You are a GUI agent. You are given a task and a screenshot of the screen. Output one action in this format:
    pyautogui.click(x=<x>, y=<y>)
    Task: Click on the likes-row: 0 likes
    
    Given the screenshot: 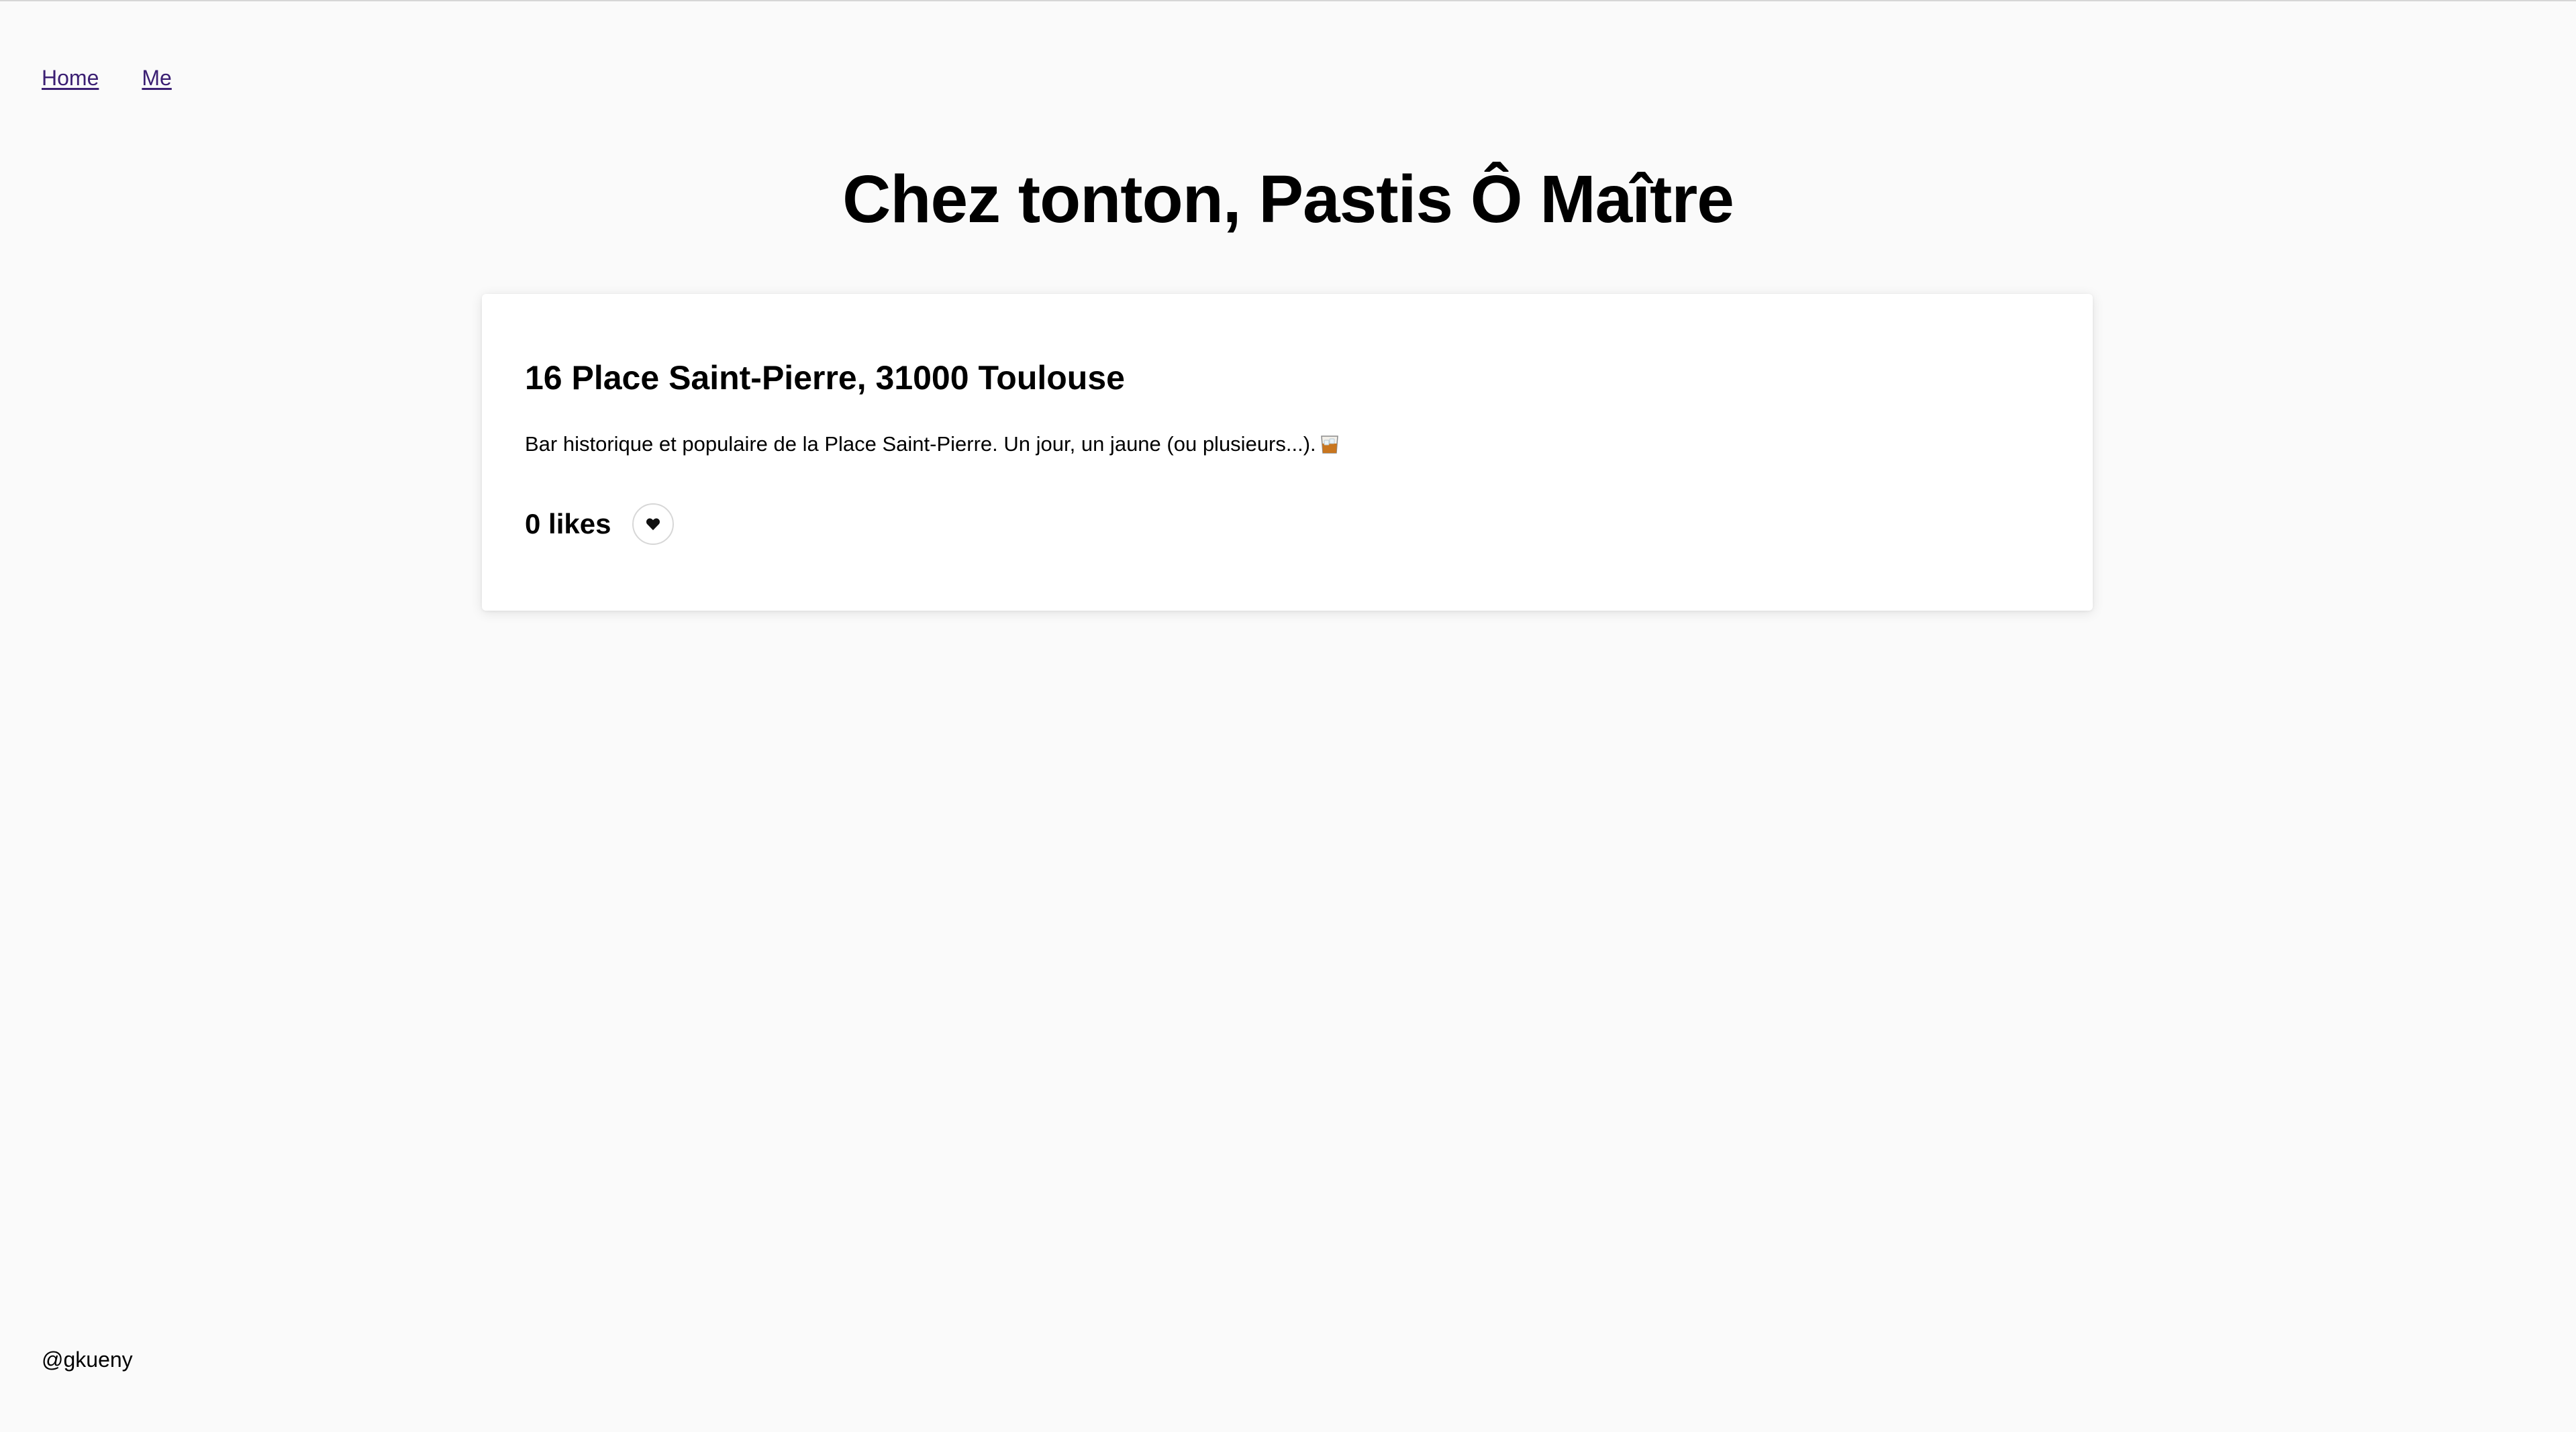 What is the action you would take?
    pyautogui.click(x=600, y=524)
    